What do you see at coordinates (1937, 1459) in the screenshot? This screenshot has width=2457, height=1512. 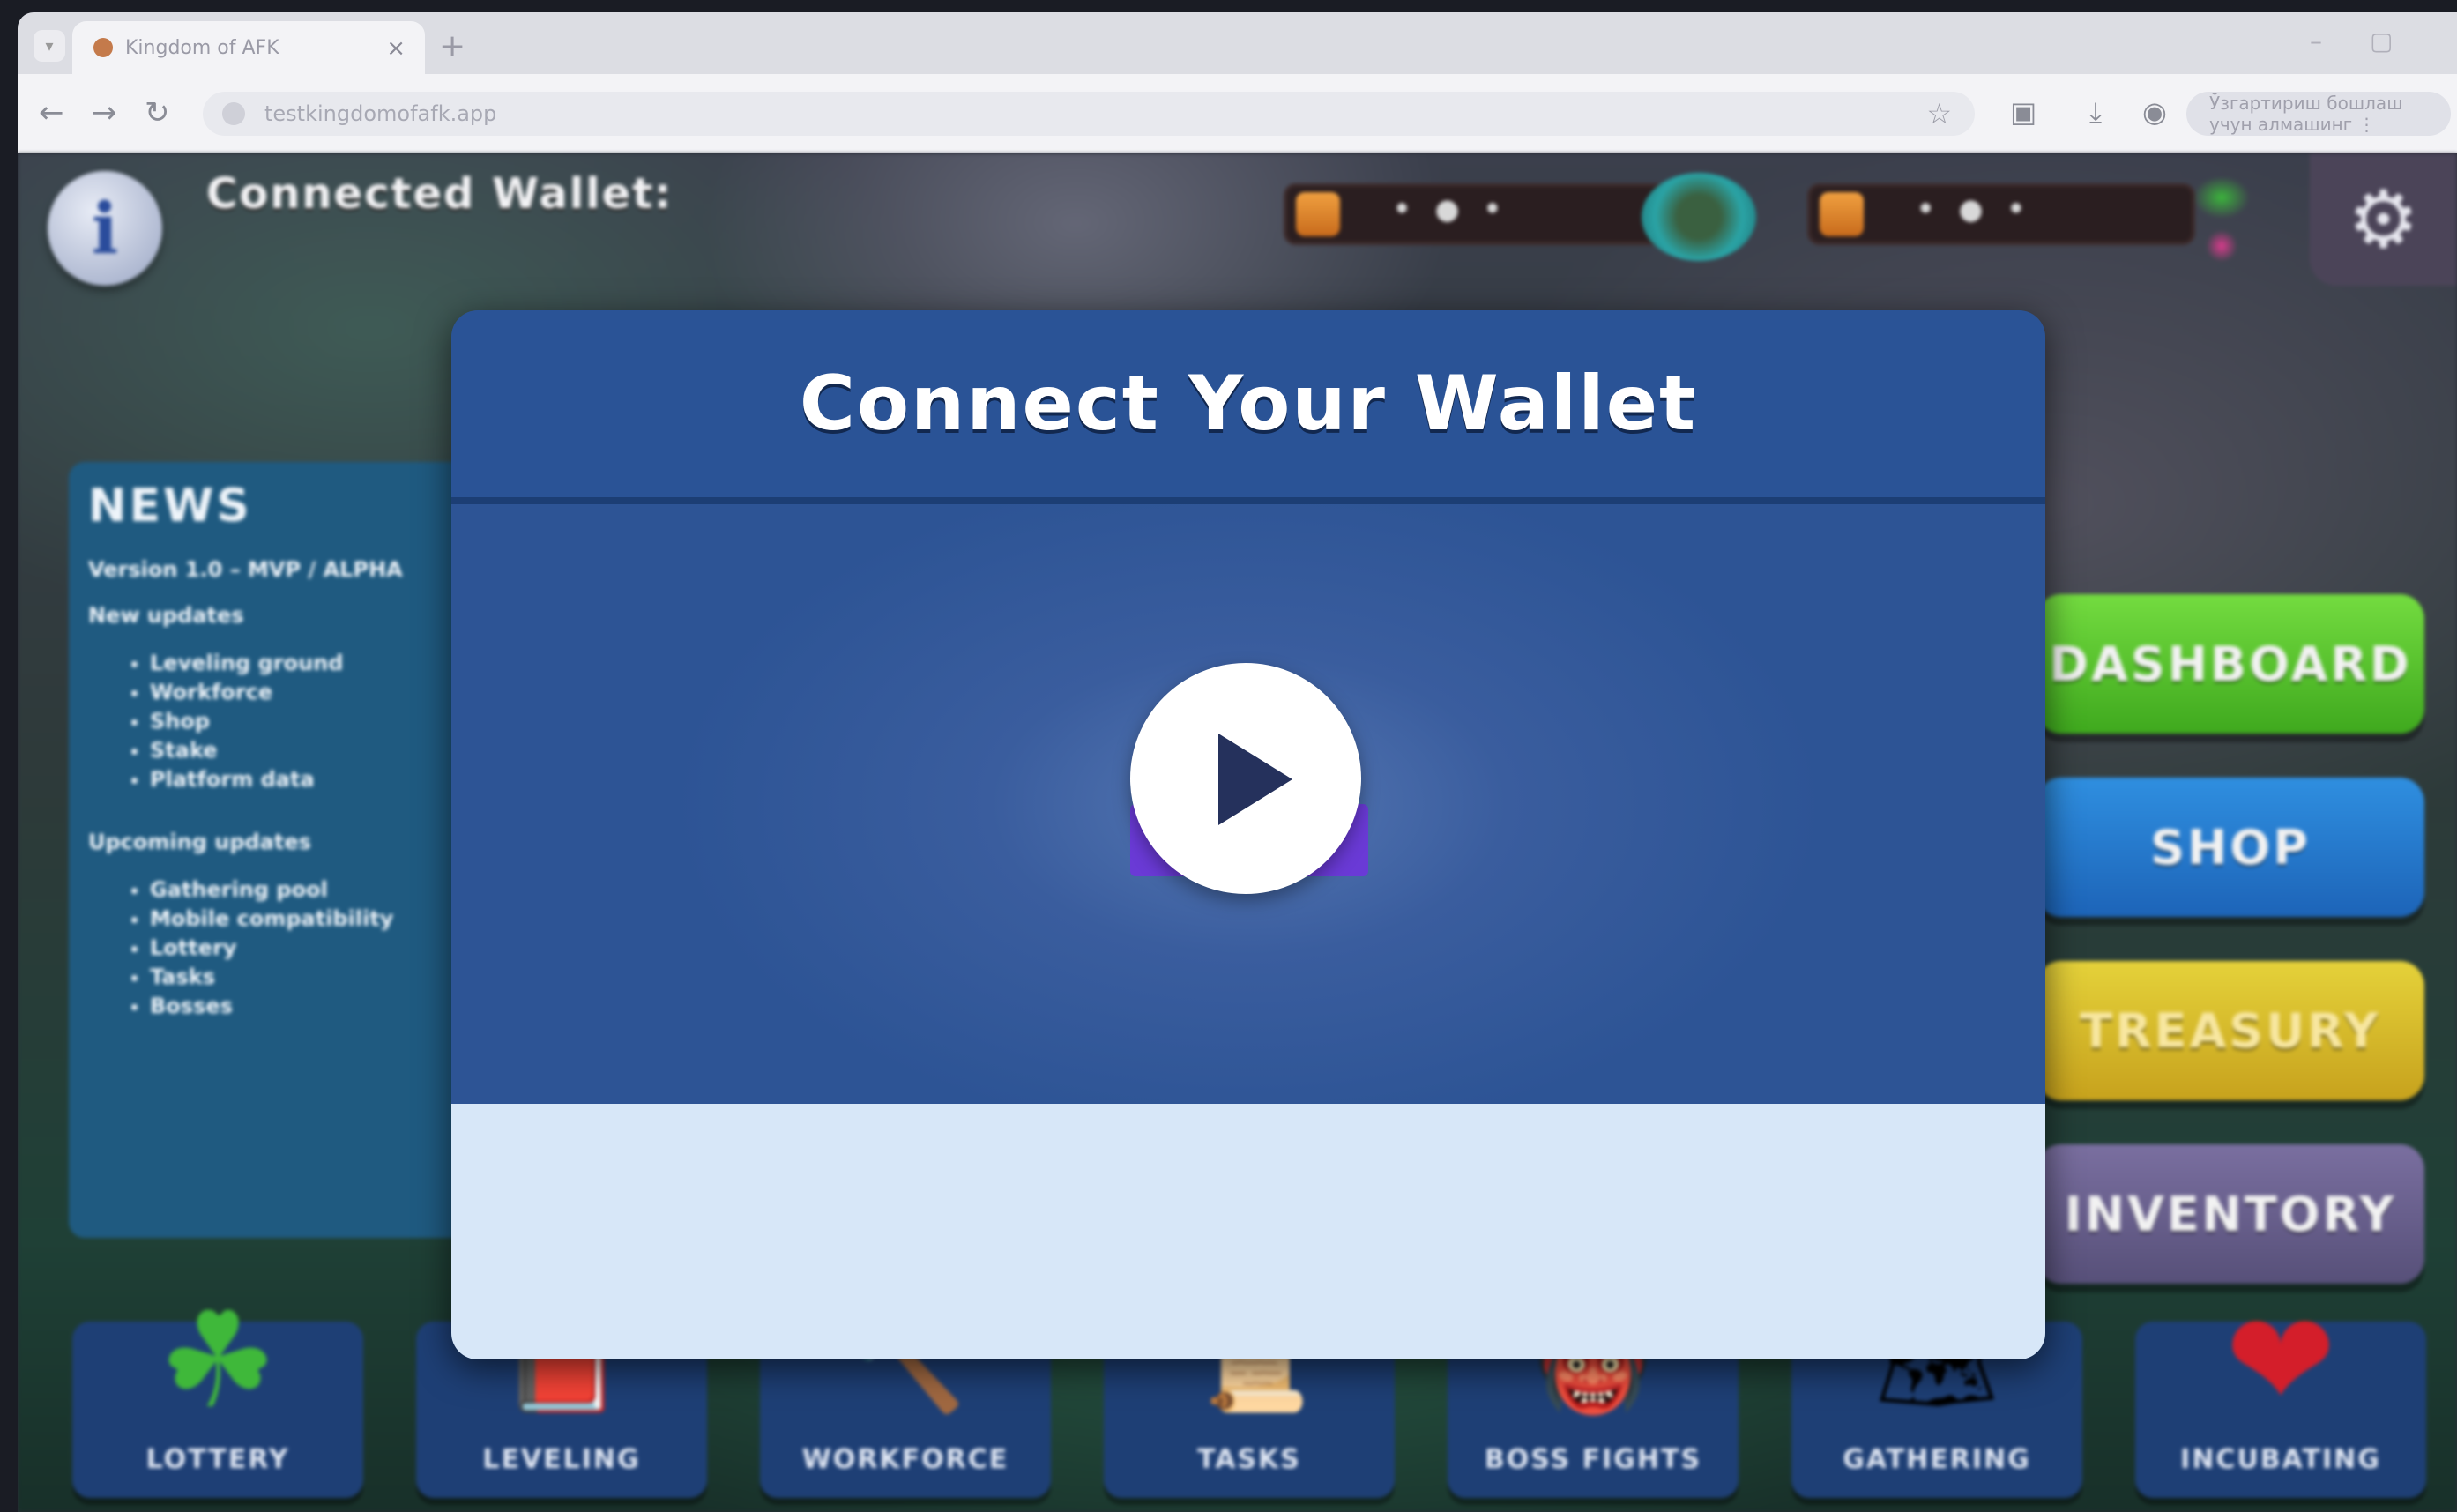 I see `nav-label: GATHERING` at bounding box center [1937, 1459].